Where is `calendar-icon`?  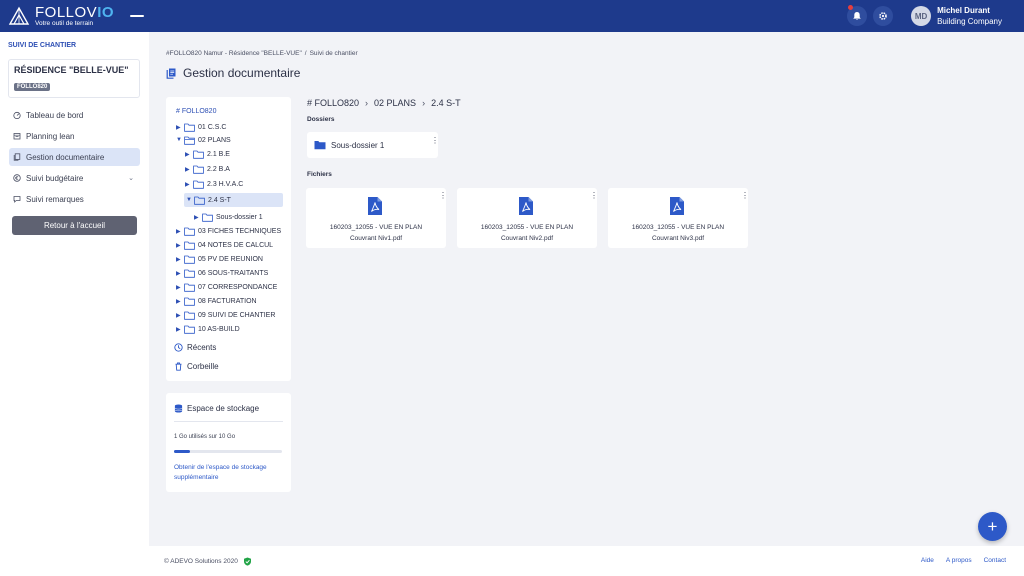 calendar-icon is located at coordinates (17, 136).